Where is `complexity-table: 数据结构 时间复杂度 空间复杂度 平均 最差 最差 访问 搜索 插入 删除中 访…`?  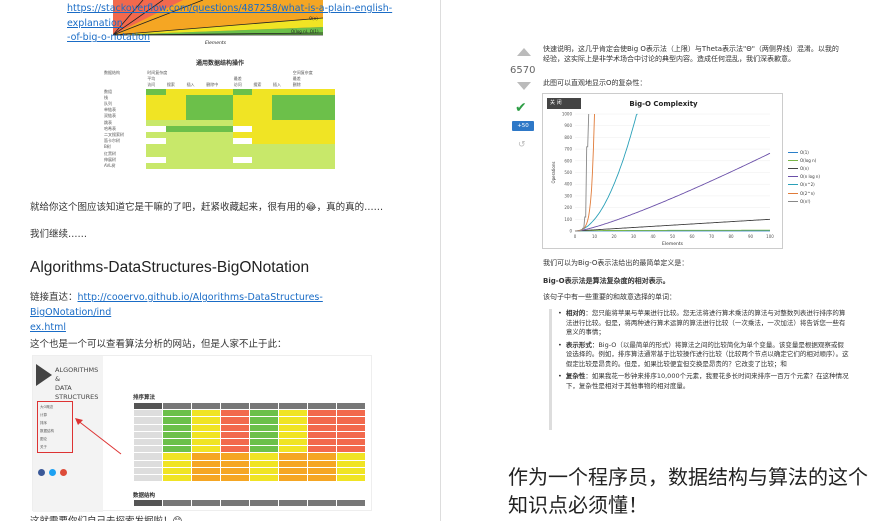 complexity-table: 数据结构 时间复杂度 空间复杂度 平均 最差 最差 访问 搜索 插入 删除中 访… is located at coordinates (219, 119).